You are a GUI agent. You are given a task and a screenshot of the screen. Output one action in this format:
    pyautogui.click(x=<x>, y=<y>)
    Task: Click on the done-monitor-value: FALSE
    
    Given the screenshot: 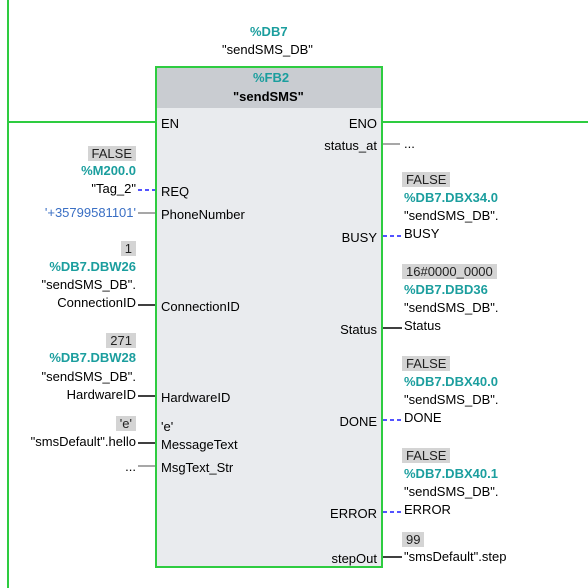 What is the action you would take?
    pyautogui.click(x=426, y=363)
    